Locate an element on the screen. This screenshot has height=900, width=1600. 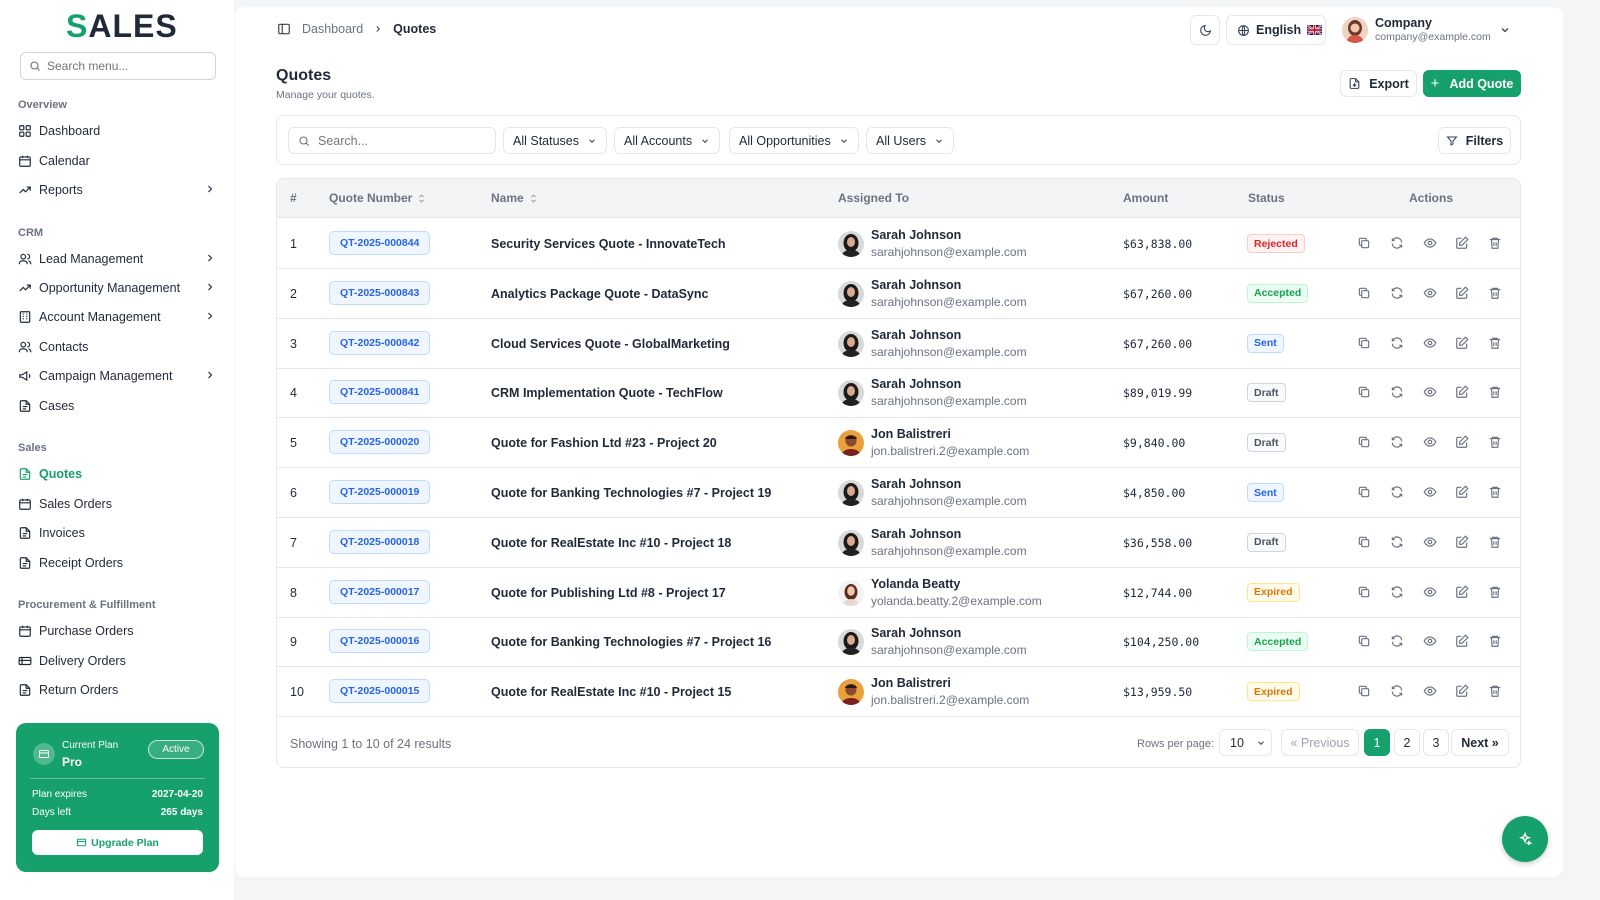
sidebar-item-receipt-orders: Receipt Orders is located at coordinates (118, 563).